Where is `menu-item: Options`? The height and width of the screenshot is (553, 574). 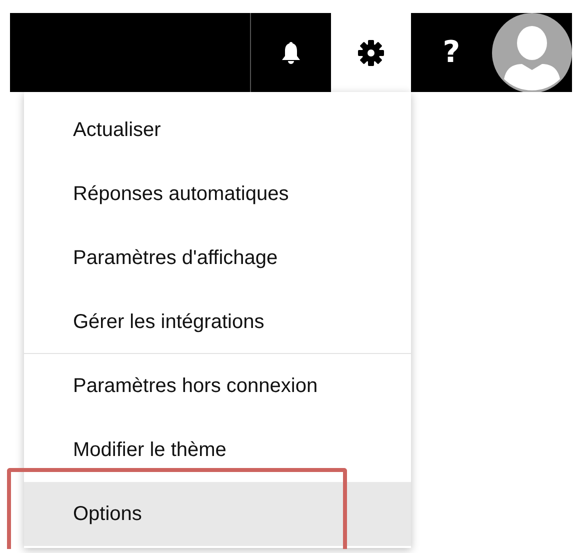
menu-item: Options is located at coordinates (217, 514).